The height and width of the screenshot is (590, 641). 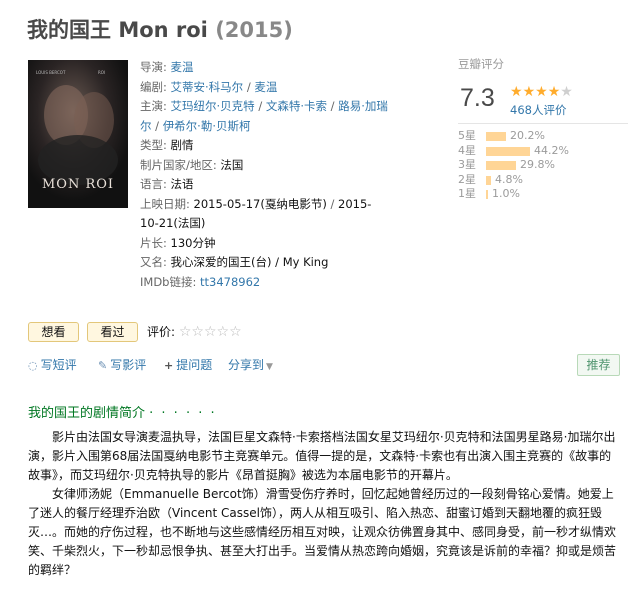 What do you see at coordinates (296, 106) in the screenshot?
I see `cast-link-2: 文森特·卡索` at bounding box center [296, 106].